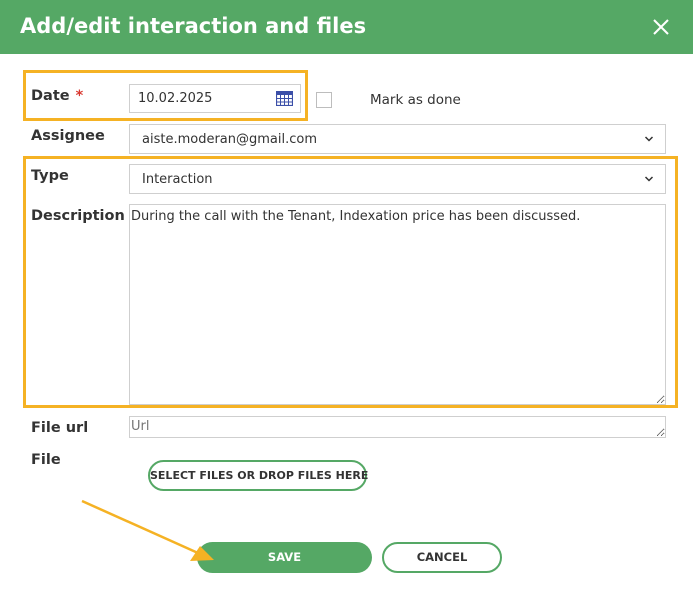  I want to click on file-url-input, so click(397, 427).